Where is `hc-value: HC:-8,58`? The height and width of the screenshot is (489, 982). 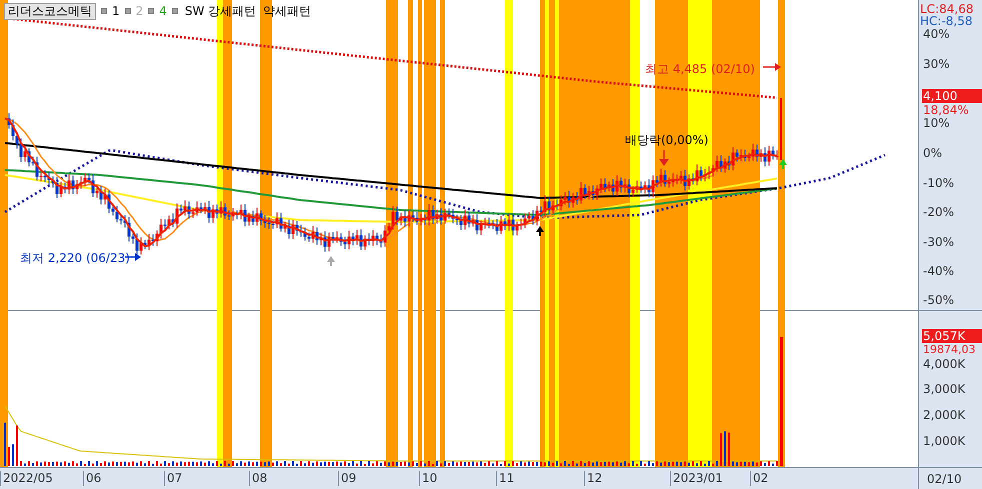
hc-value: HC:-8,58 is located at coordinates (946, 21).